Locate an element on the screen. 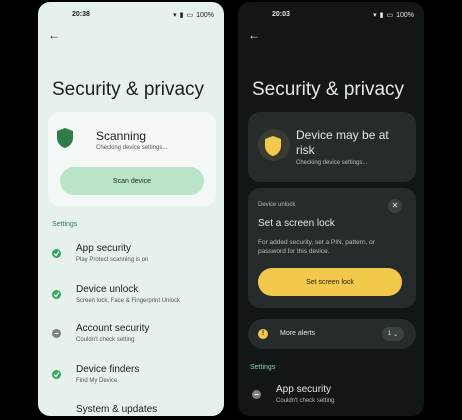 The image size is (462, 420). settings-item-device-finders: Device finders Find My Device is located at coordinates (135, 380).